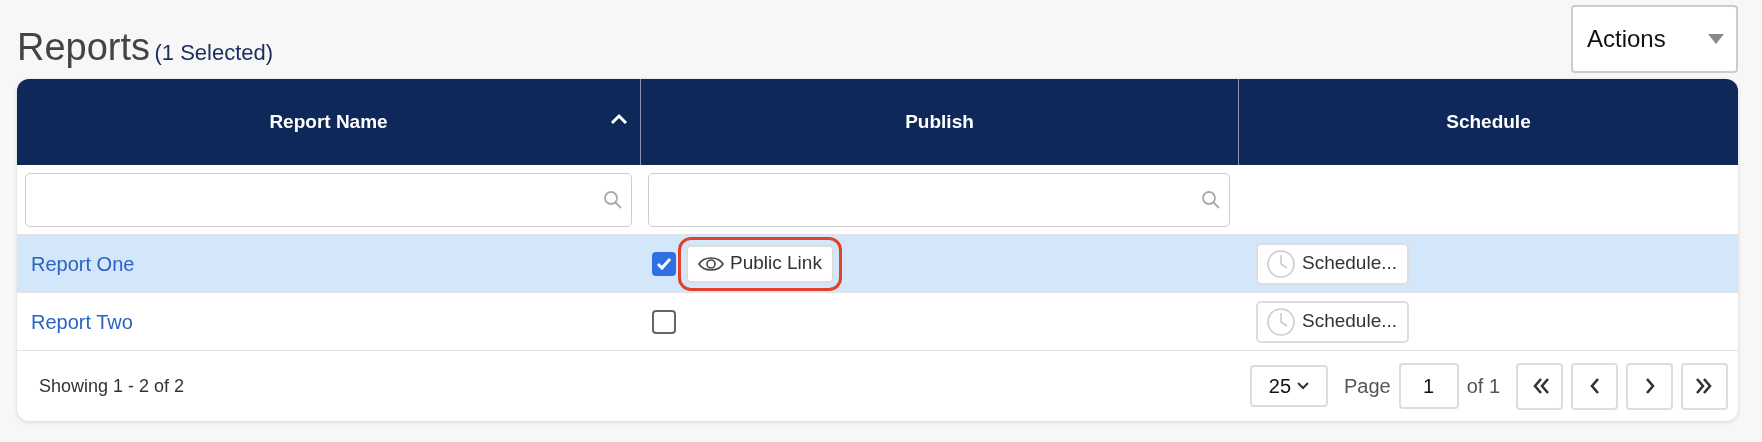 This screenshot has width=1762, height=442. Describe the element at coordinates (328, 322) in the screenshot. I see `table-row: Report Two` at that location.